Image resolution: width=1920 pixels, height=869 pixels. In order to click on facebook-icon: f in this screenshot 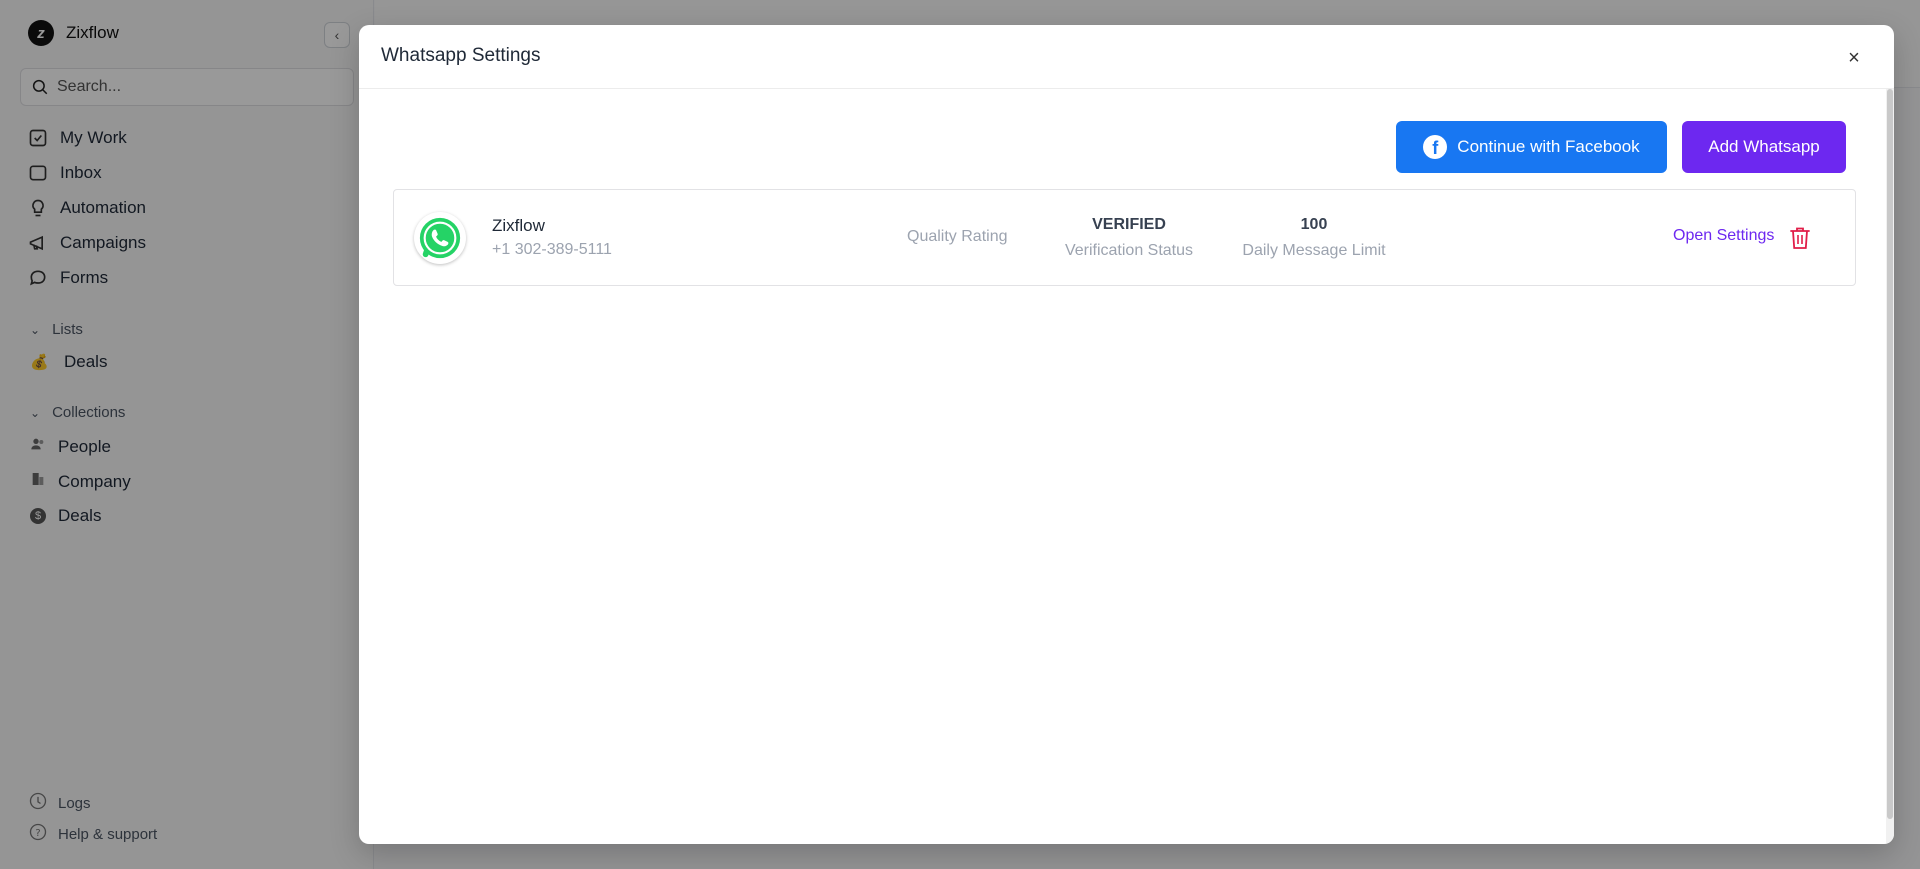, I will do `click(1435, 147)`.